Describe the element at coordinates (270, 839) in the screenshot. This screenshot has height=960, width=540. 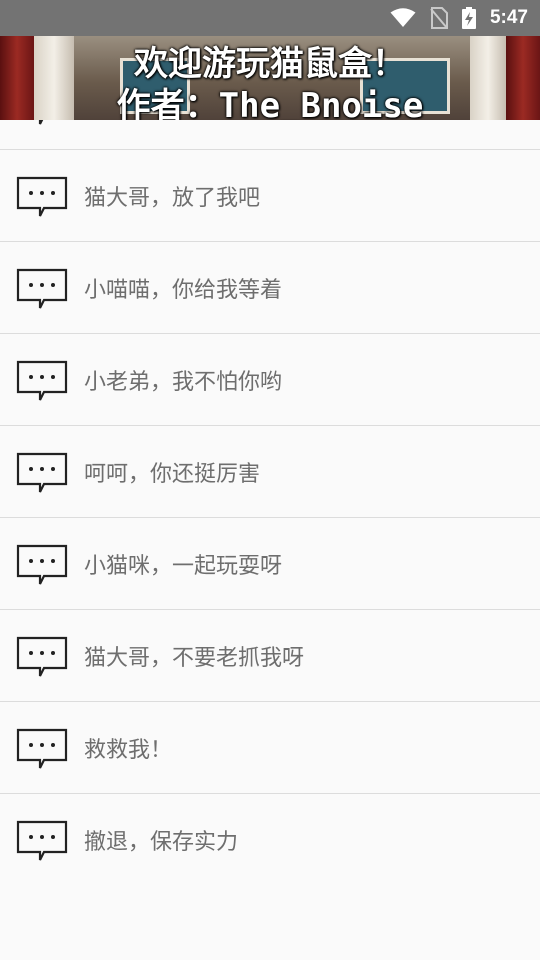
I see `list-item: 撤退，保存实力` at that location.